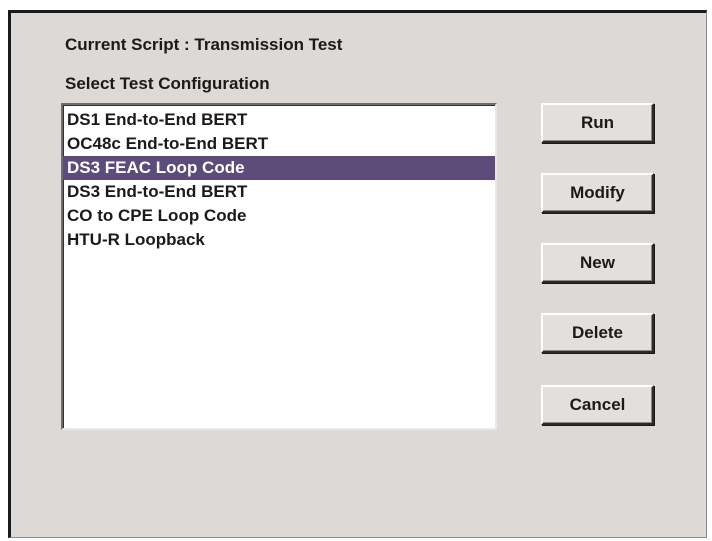  What do you see at coordinates (204, 44) in the screenshot?
I see `current-script-title: Current Script : Transmission Test` at bounding box center [204, 44].